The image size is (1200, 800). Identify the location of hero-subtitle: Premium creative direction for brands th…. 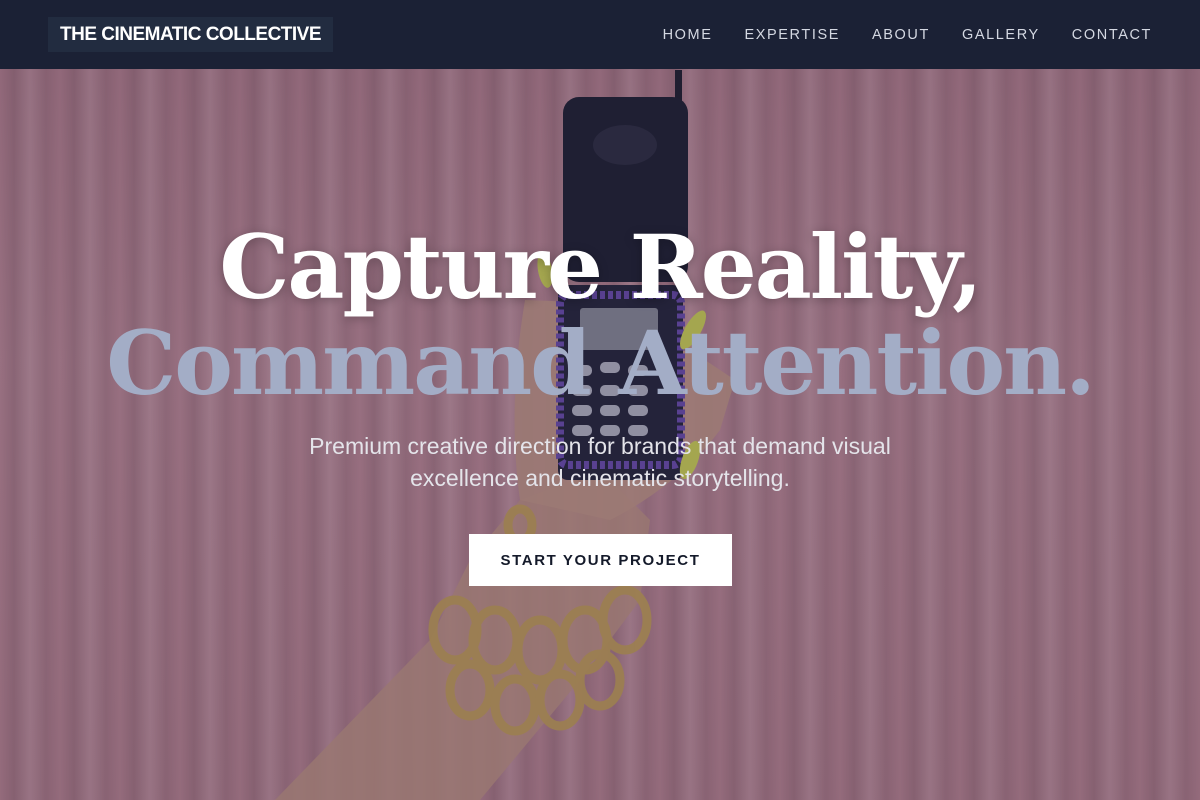
(600, 462).